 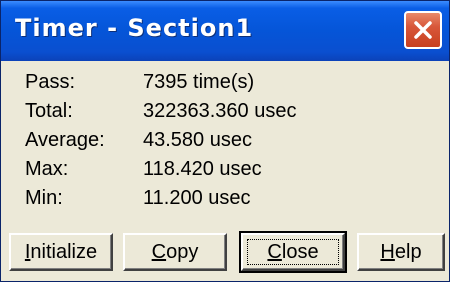 I want to click on stat-label: Min:, so click(x=44, y=198).